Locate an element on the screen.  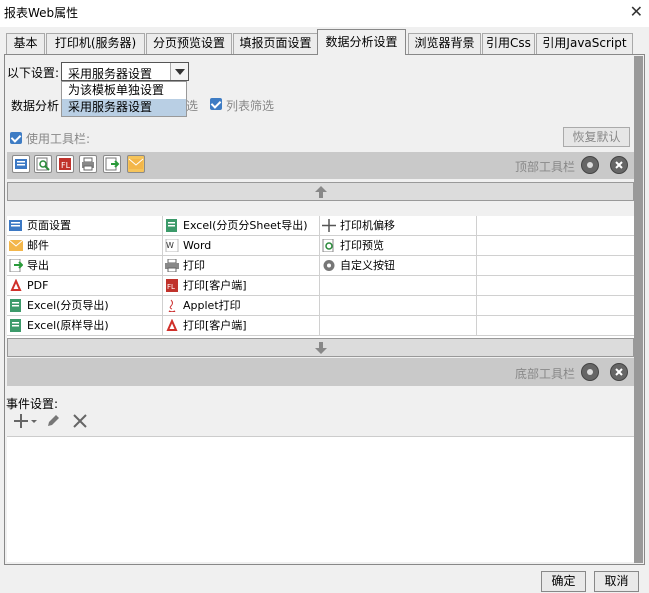
grid-item-excel-page: Excel(分页导出) is located at coordinates (85, 306).